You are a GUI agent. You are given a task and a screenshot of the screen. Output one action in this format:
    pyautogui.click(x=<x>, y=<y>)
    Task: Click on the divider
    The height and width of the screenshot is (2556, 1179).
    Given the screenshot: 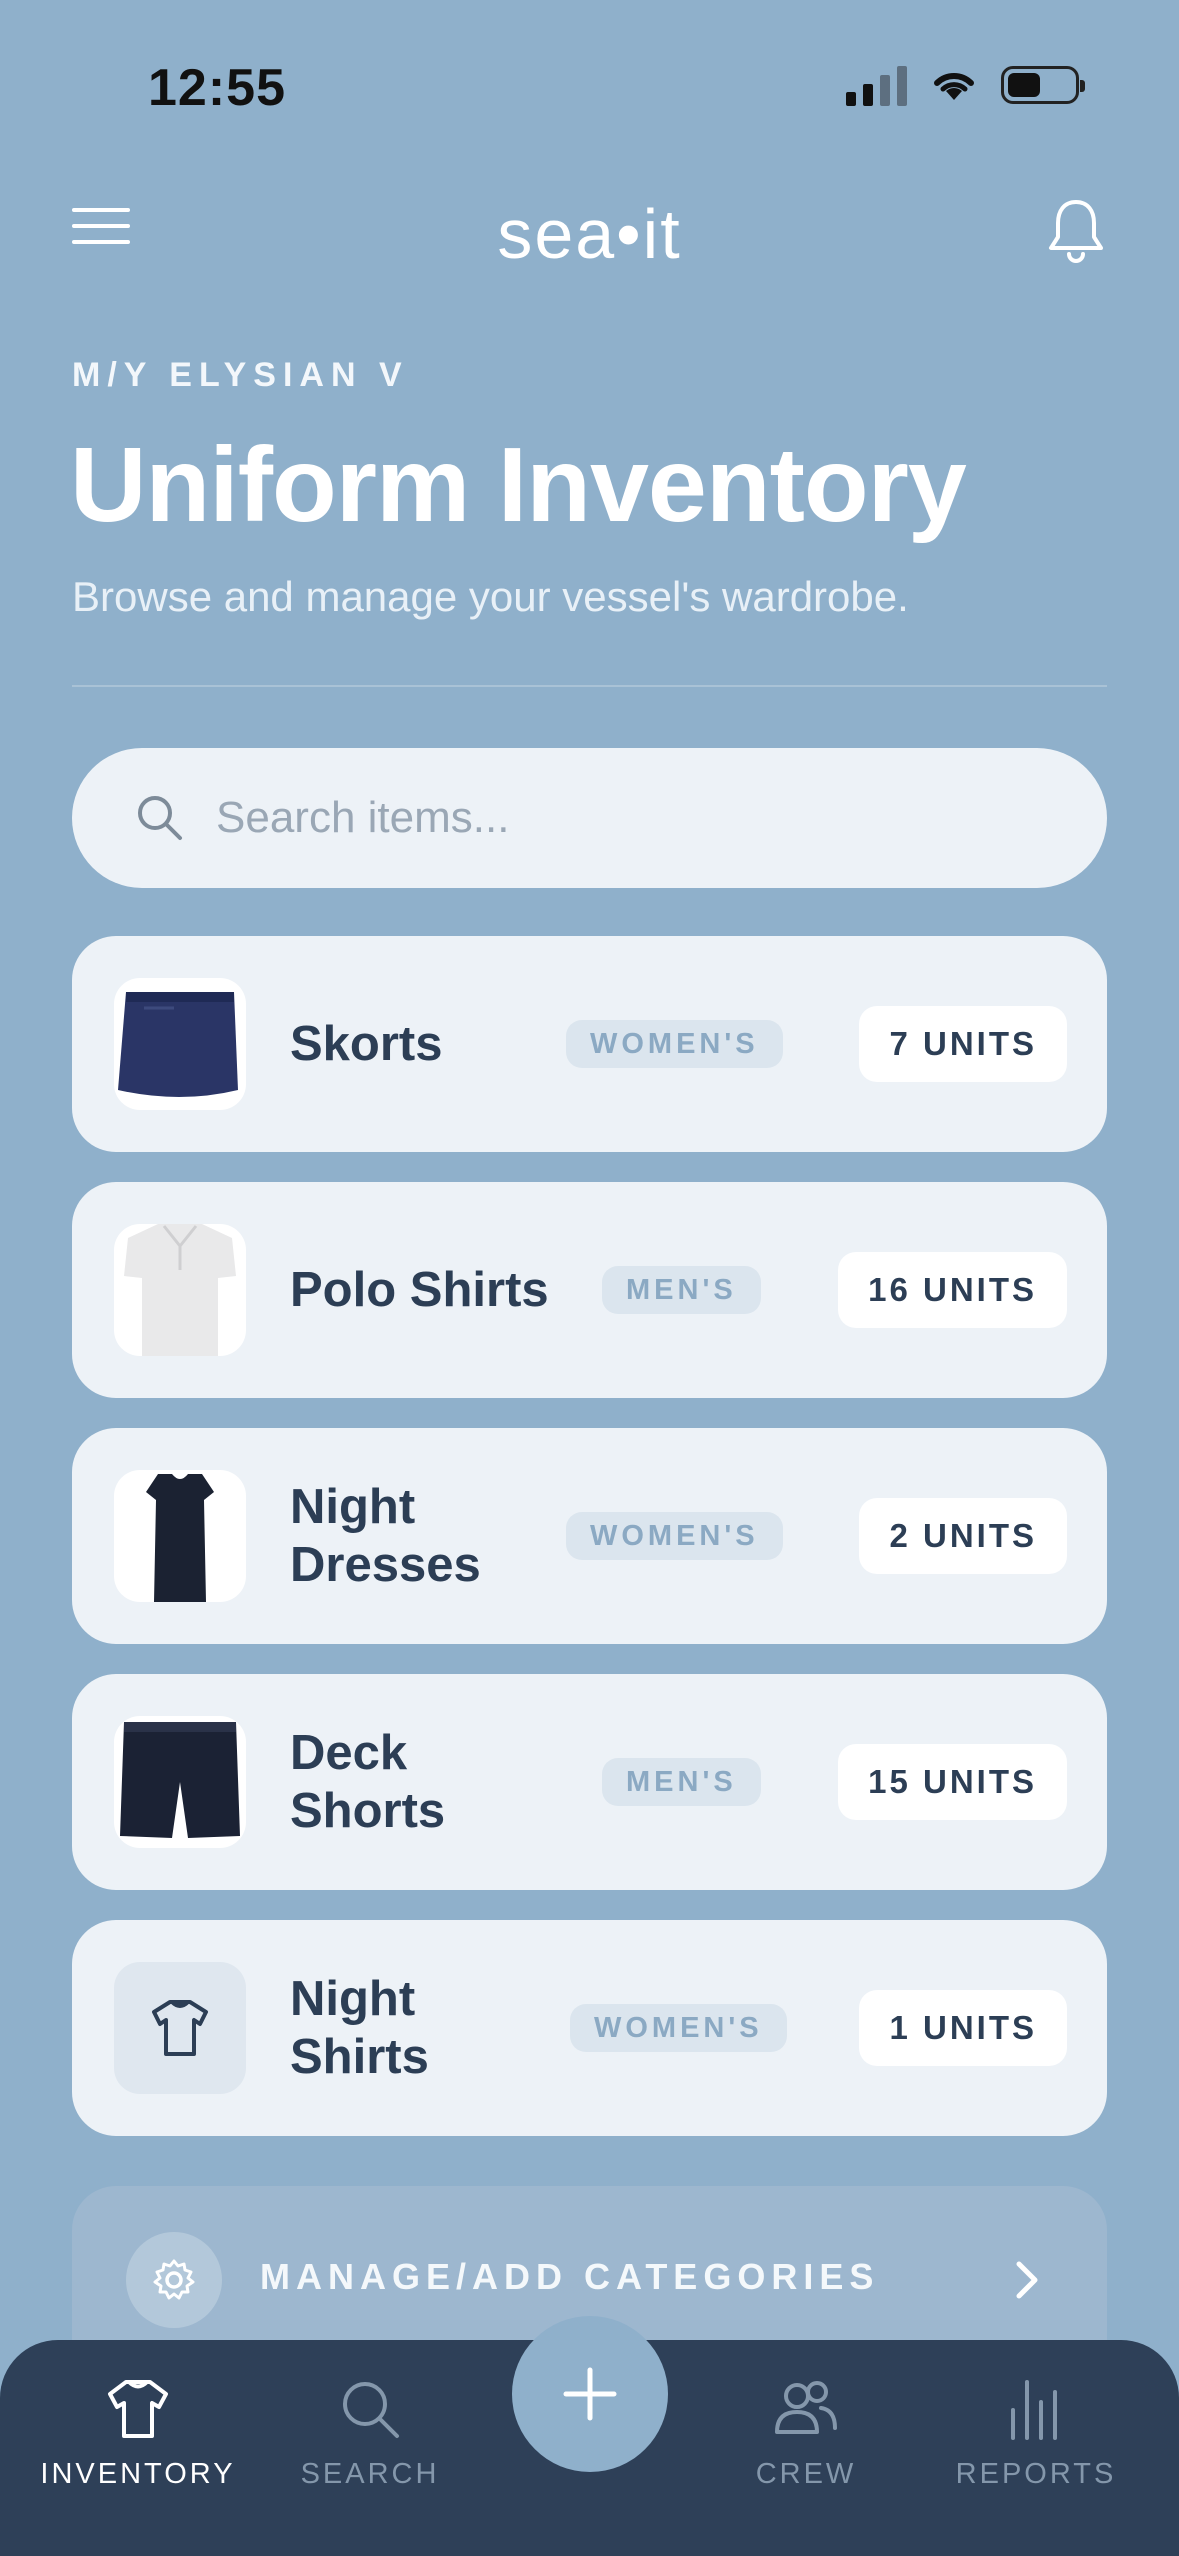 What is the action you would take?
    pyautogui.click(x=589, y=686)
    